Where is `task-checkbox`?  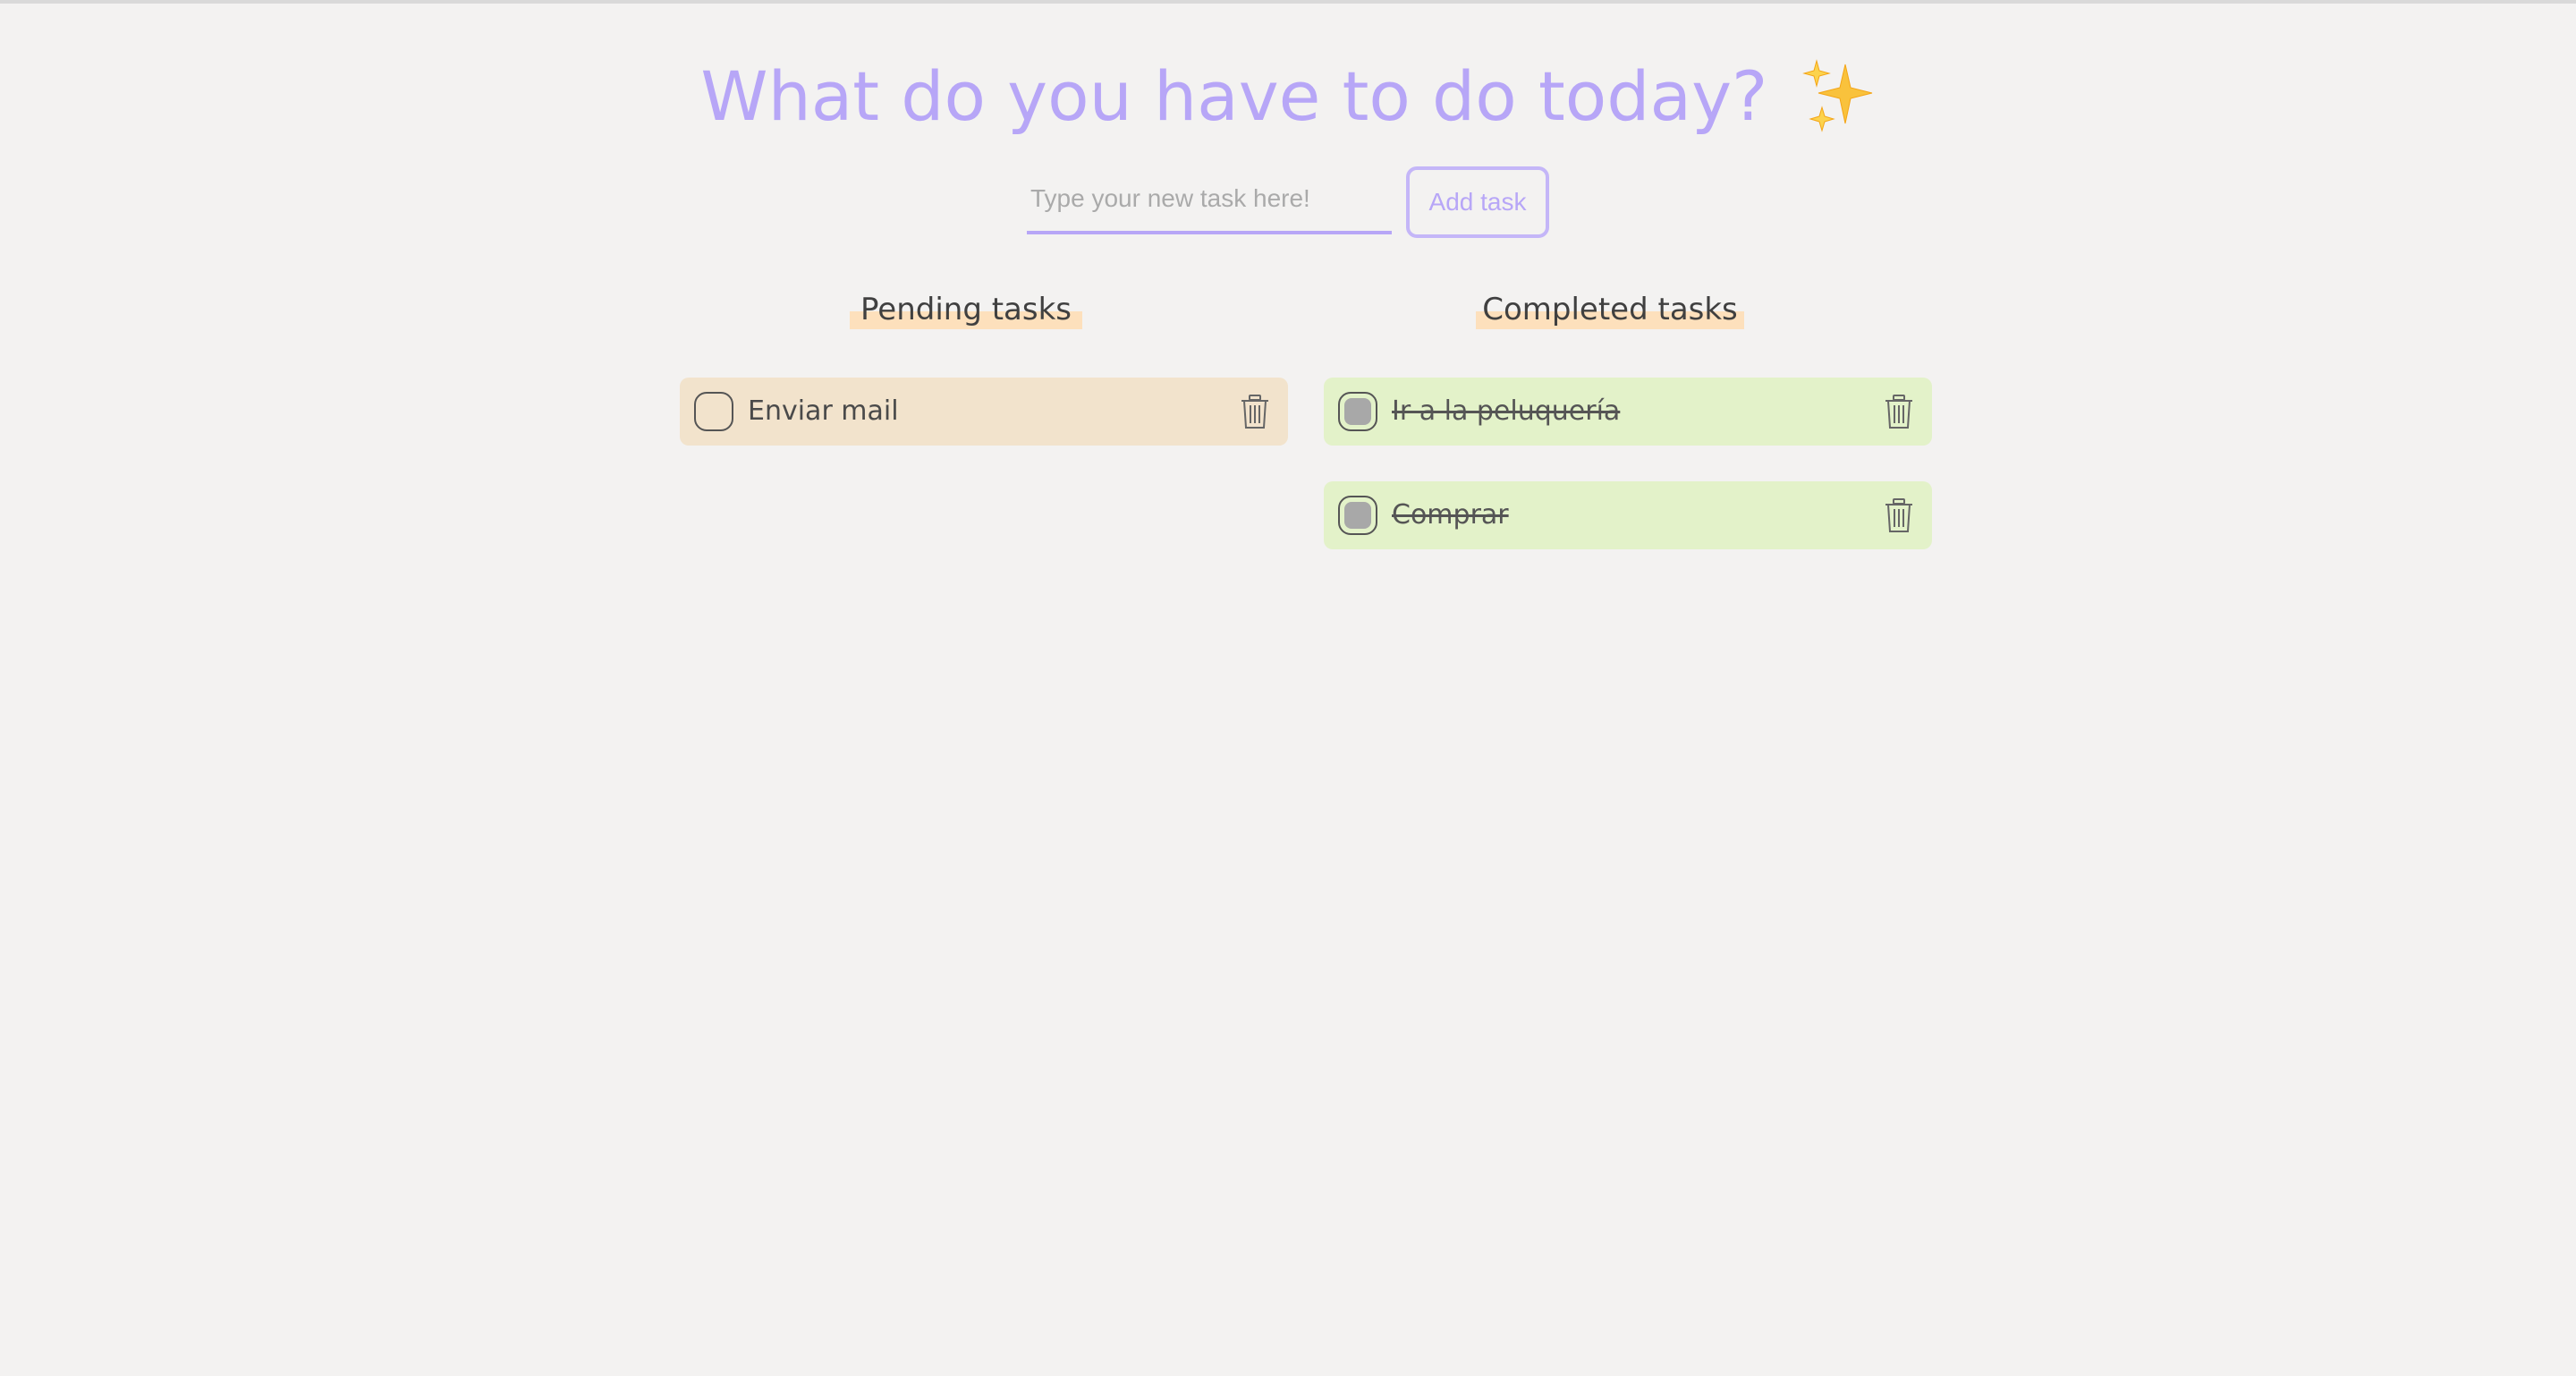 task-checkbox is located at coordinates (713, 412).